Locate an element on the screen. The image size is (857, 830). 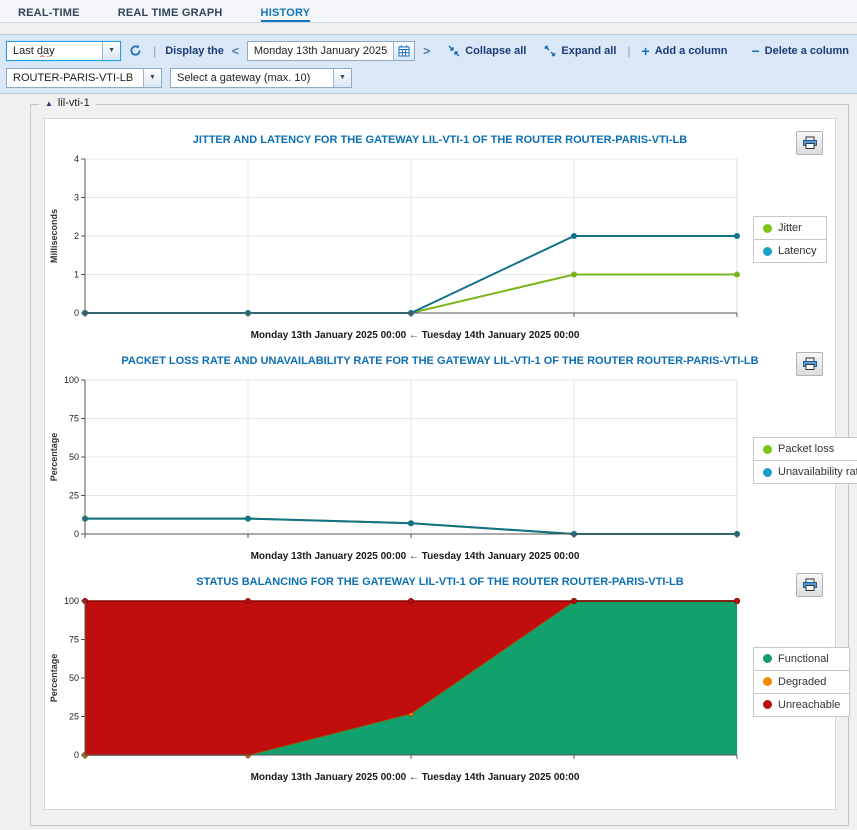
legend-label: Packet loss is located at coordinates (806, 449).